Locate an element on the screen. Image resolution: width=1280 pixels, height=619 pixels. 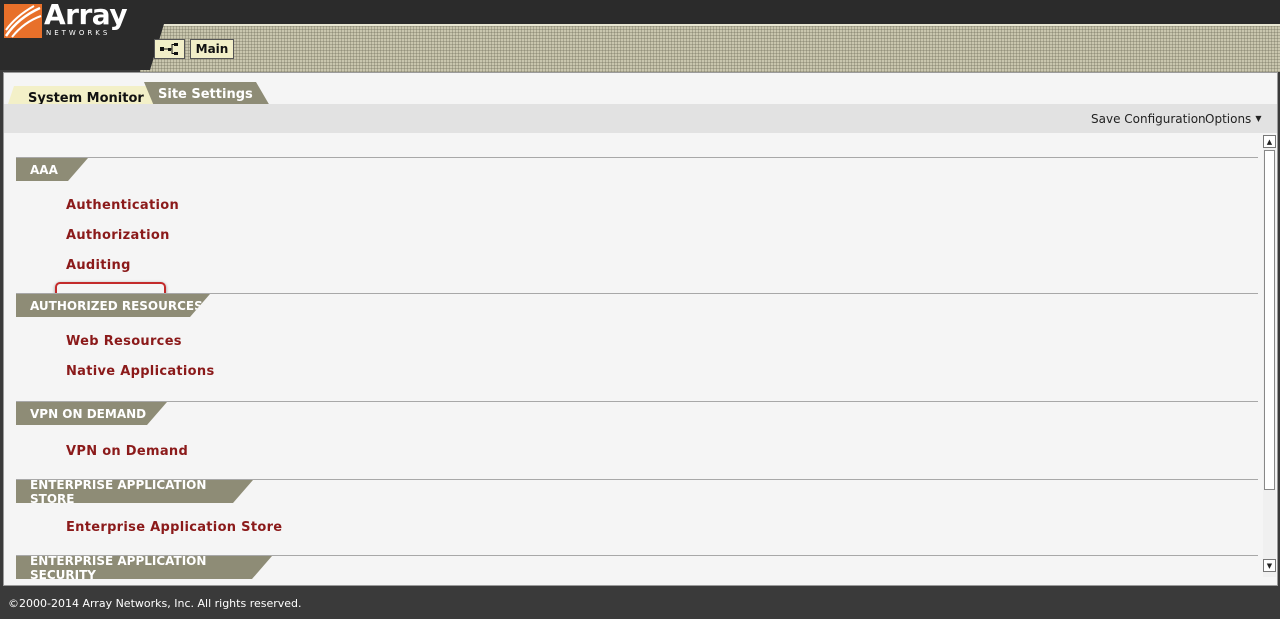
caret-down-icon: ▼ is located at coordinates (1258, 118).